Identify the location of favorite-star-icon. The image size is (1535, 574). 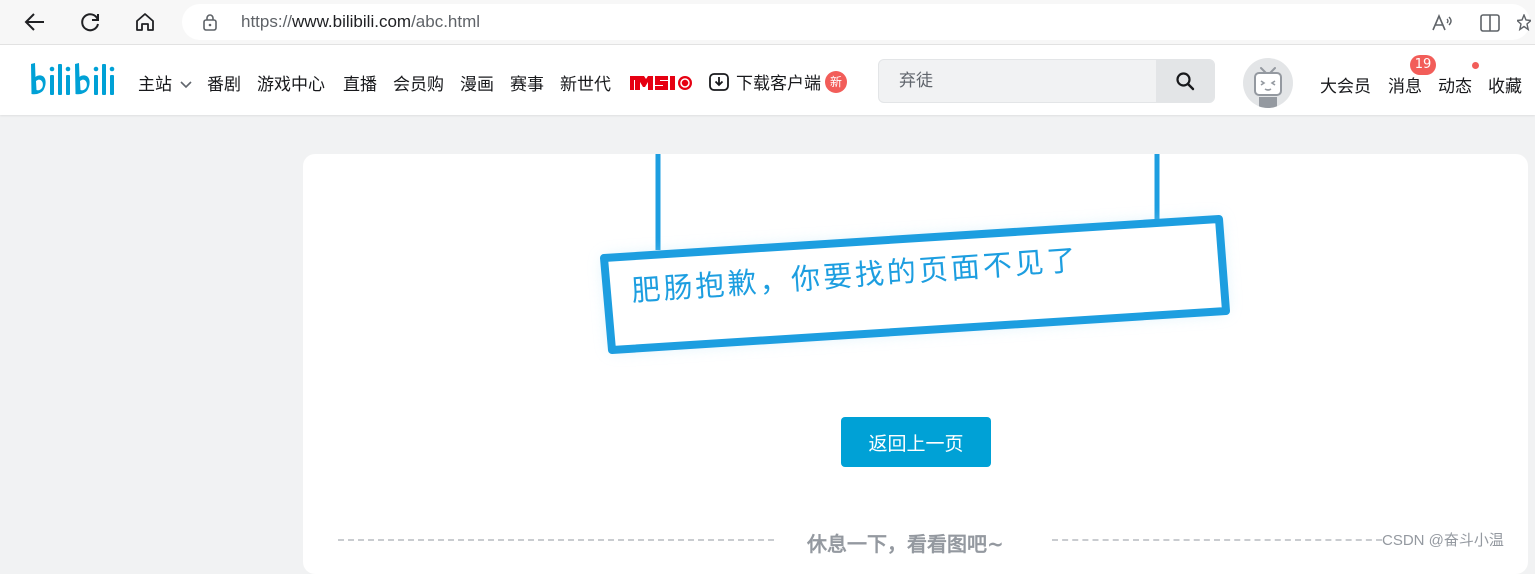
(1524, 24).